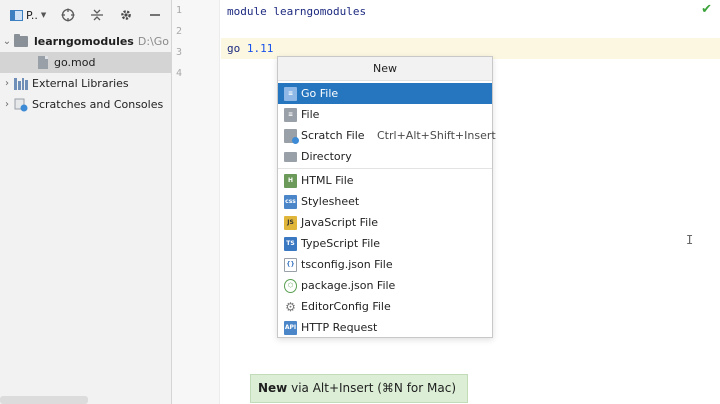  What do you see at coordinates (290, 114) in the screenshot?
I see `file-icon: ≡` at bounding box center [290, 114].